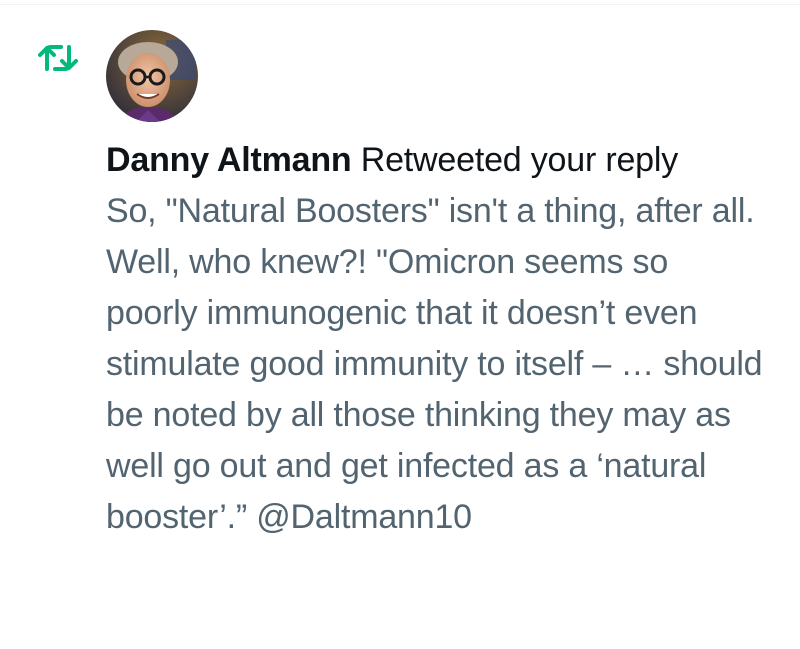 This screenshot has height=649, width=800. Describe the element at coordinates (58, 58) in the screenshot. I see `retweet-icon` at that location.